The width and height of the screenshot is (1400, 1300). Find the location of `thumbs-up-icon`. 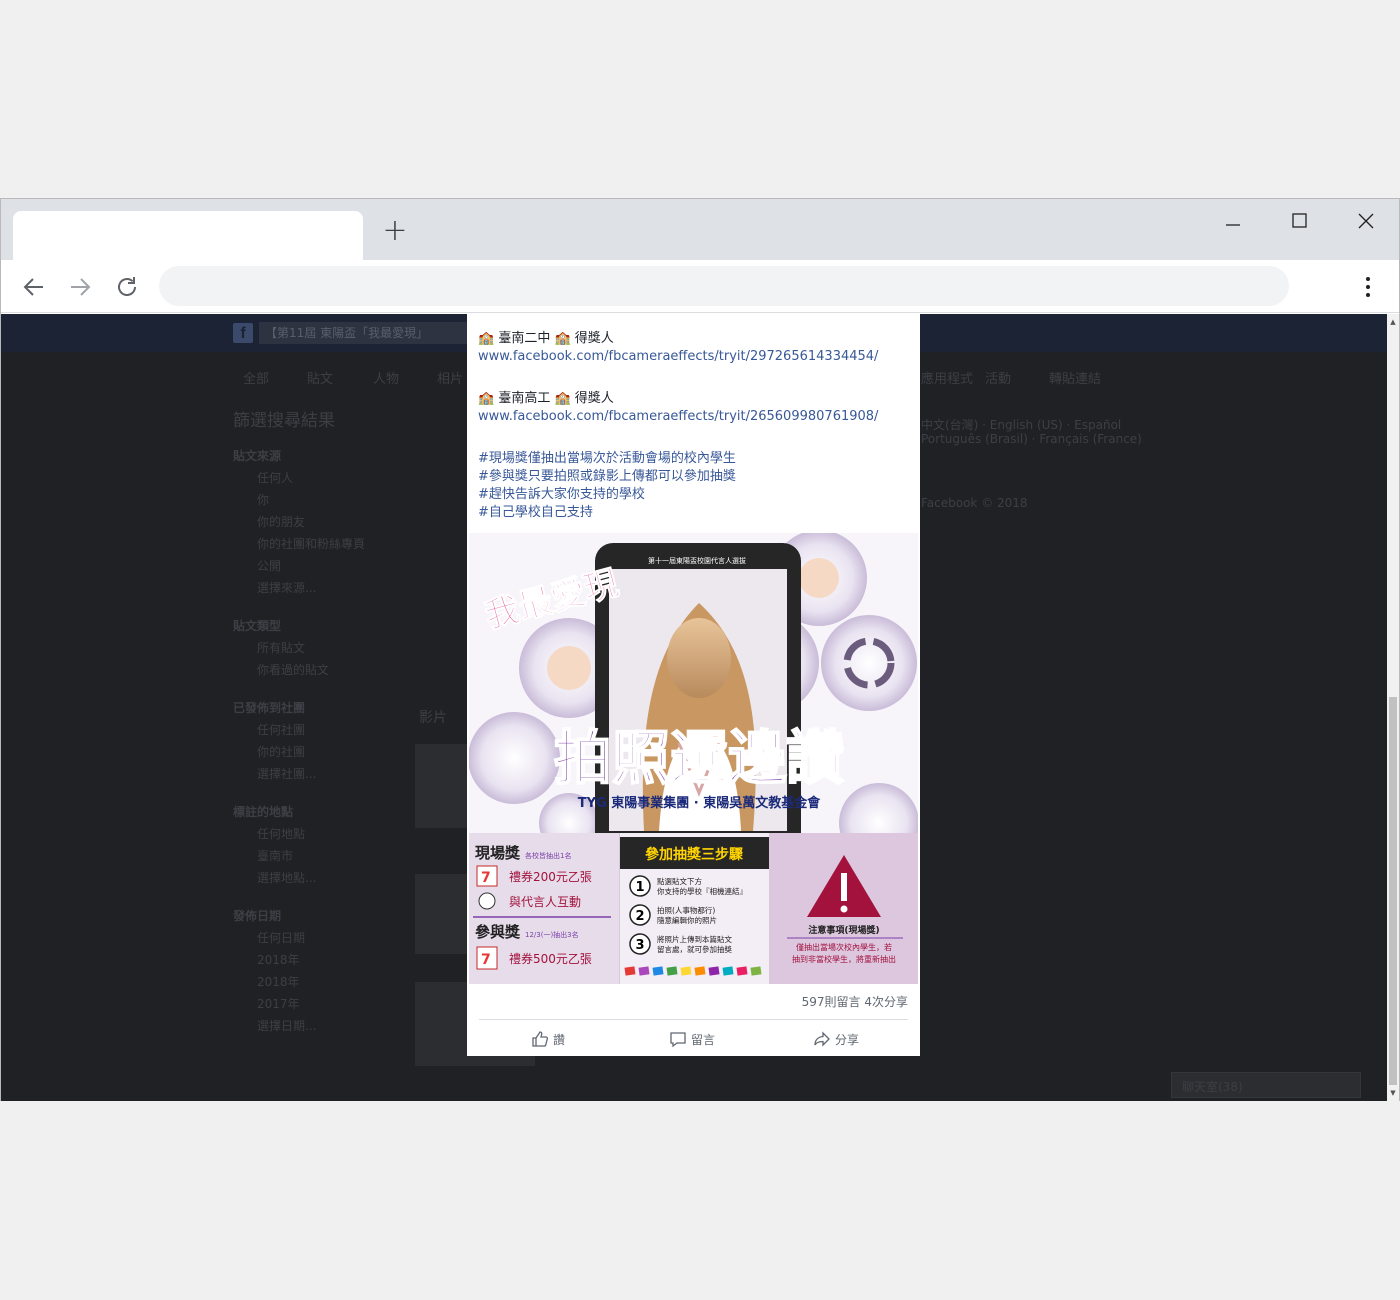

thumbs-up-icon is located at coordinates (540, 1039).